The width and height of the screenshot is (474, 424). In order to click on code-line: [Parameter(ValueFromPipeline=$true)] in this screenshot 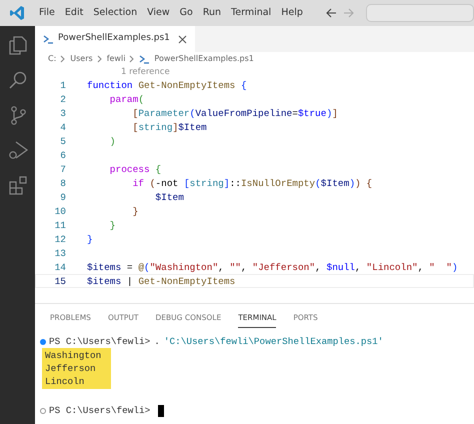, I will do `click(235, 113)`.